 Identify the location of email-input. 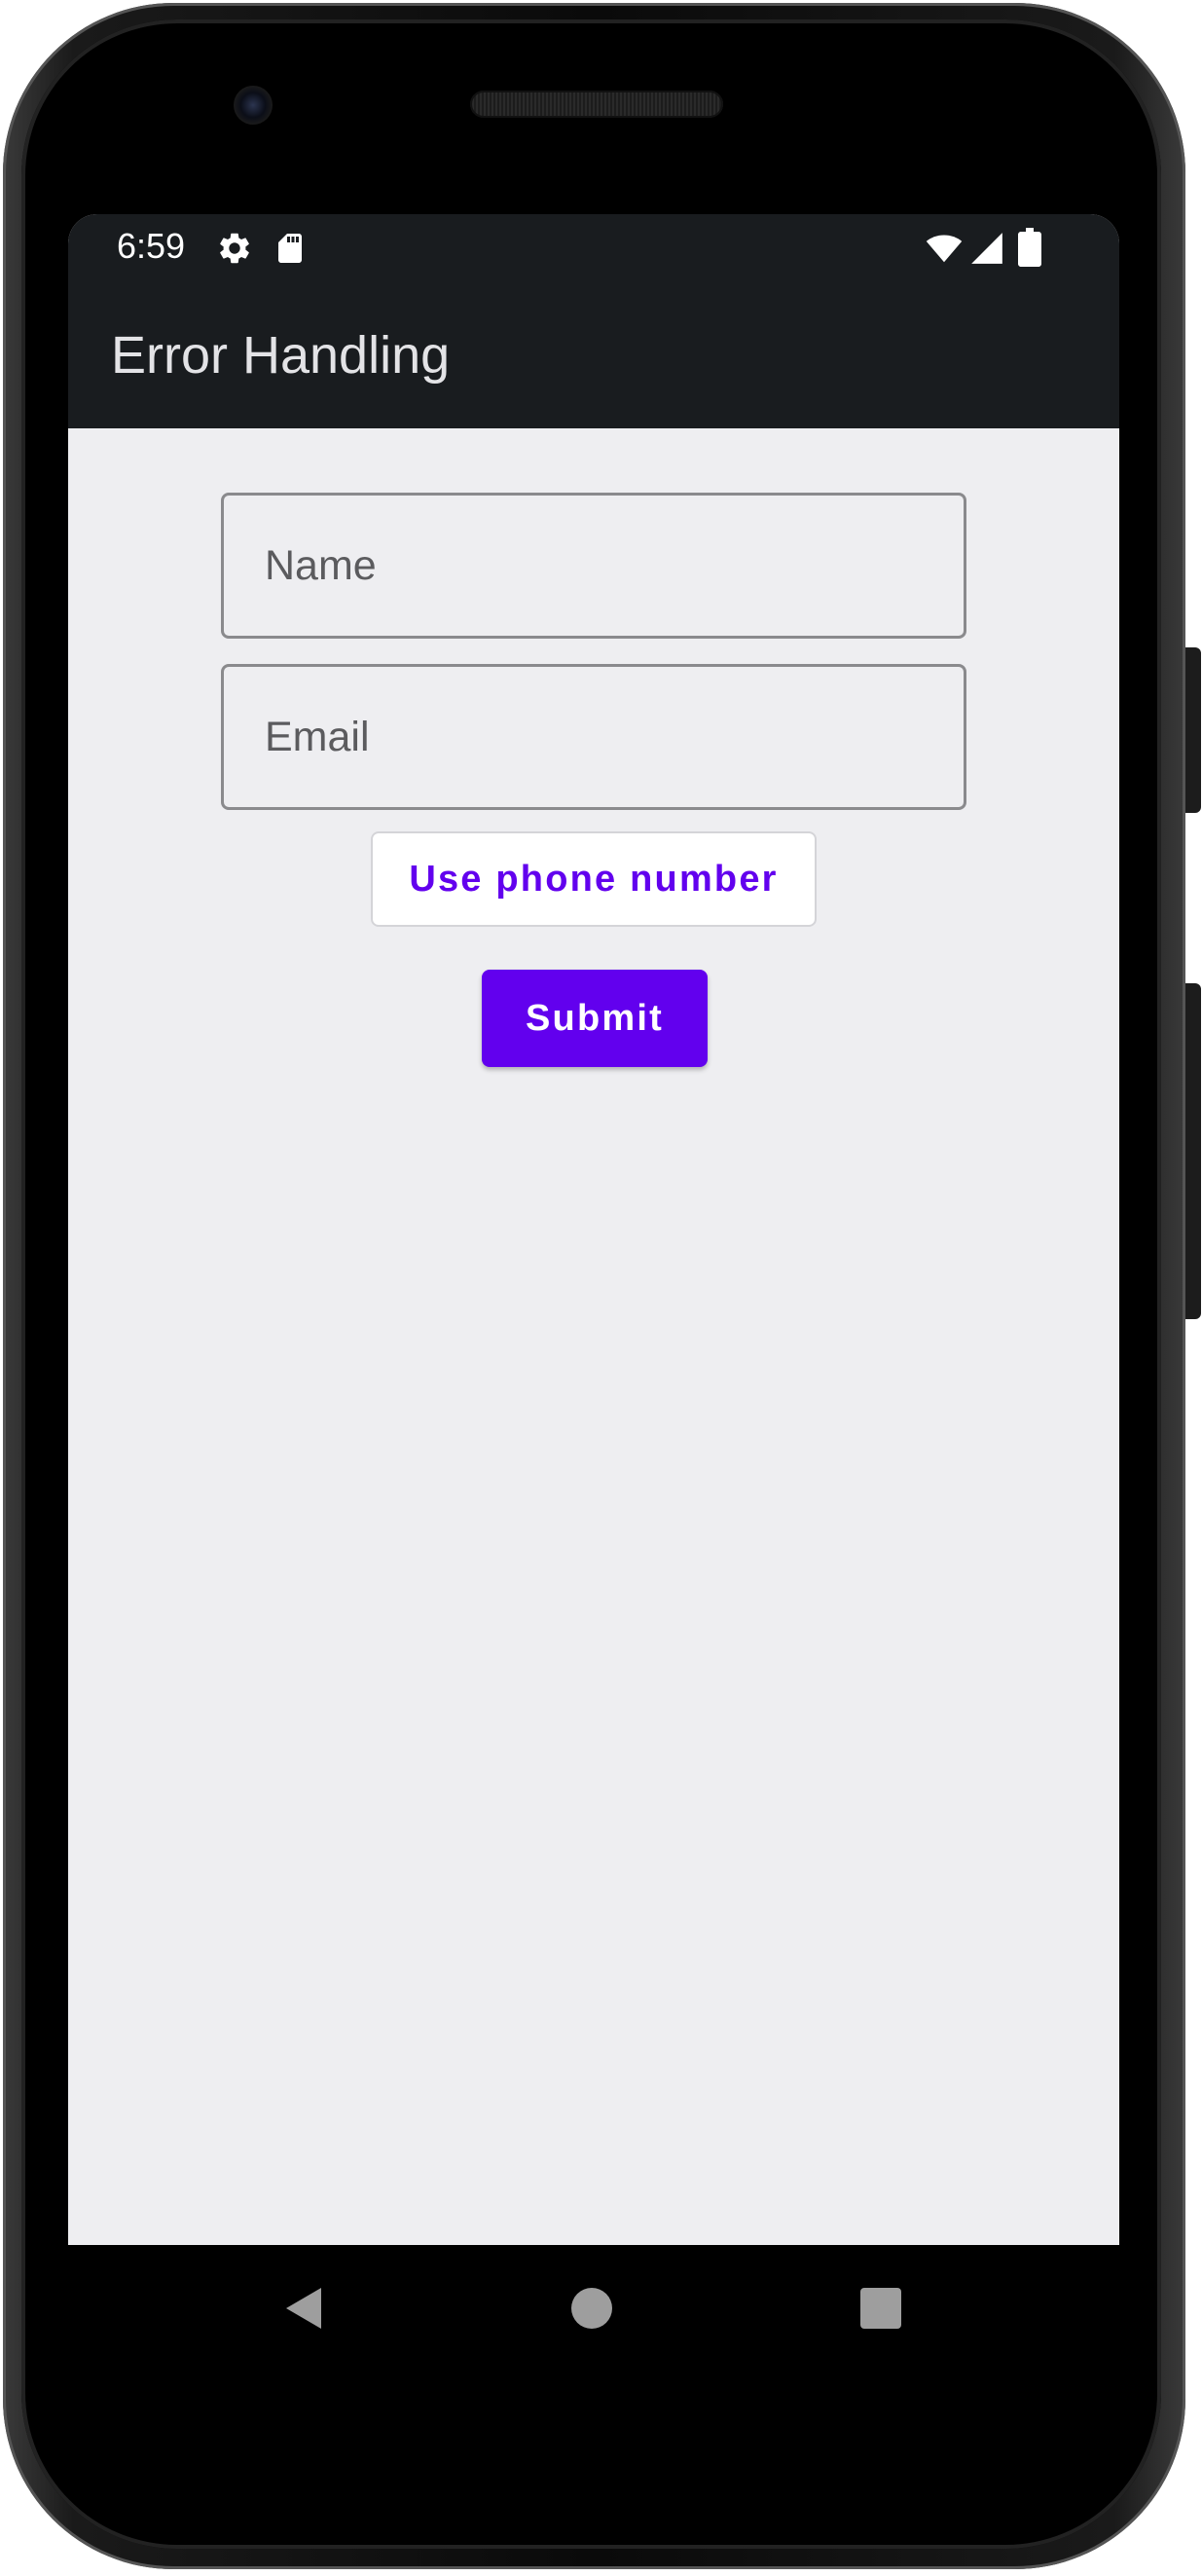
(594, 737).